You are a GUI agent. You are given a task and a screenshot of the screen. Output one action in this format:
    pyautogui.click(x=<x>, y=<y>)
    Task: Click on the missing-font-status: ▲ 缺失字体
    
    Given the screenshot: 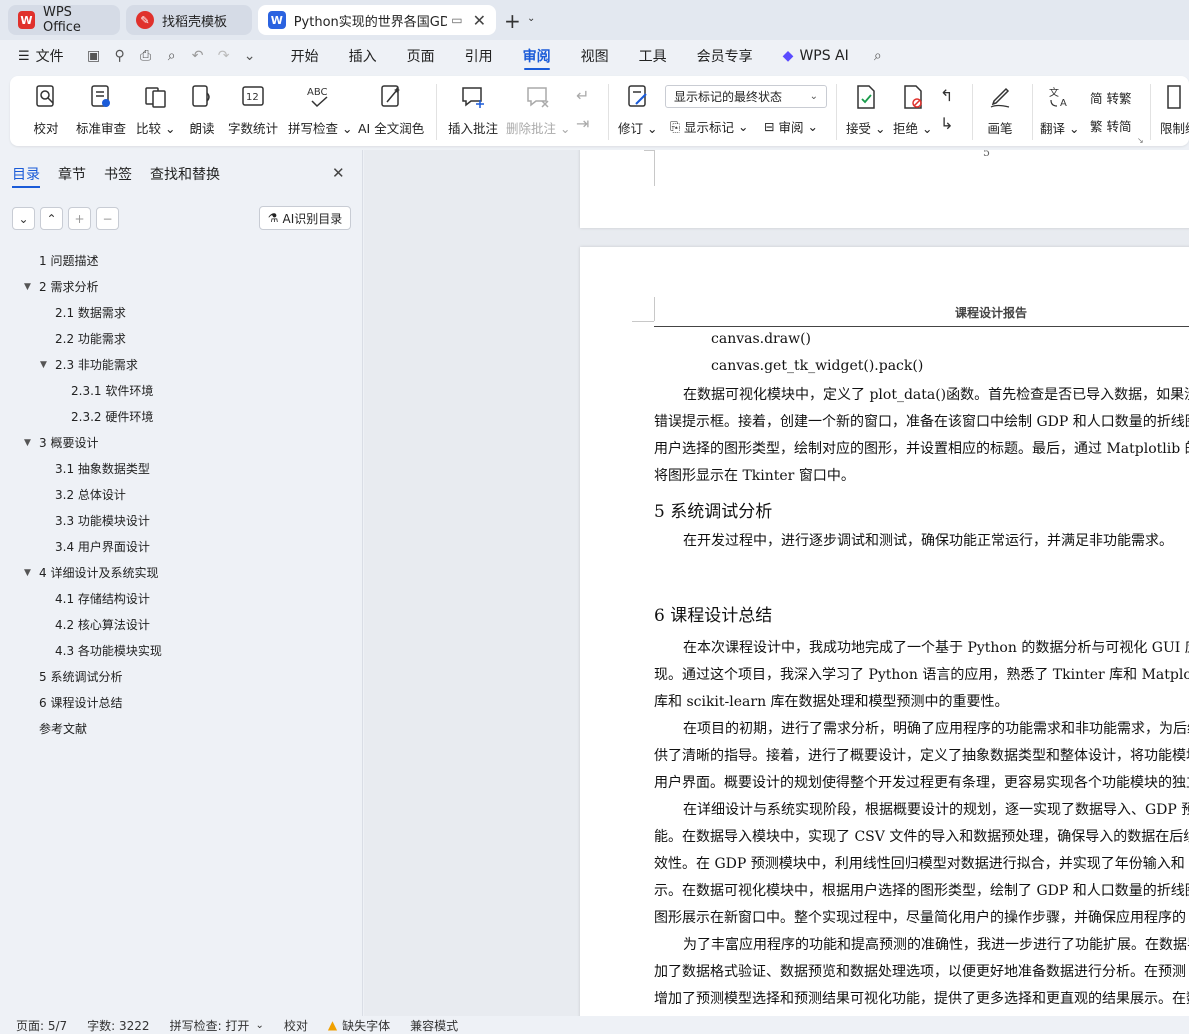 What is the action you would take?
    pyautogui.click(x=359, y=1025)
    